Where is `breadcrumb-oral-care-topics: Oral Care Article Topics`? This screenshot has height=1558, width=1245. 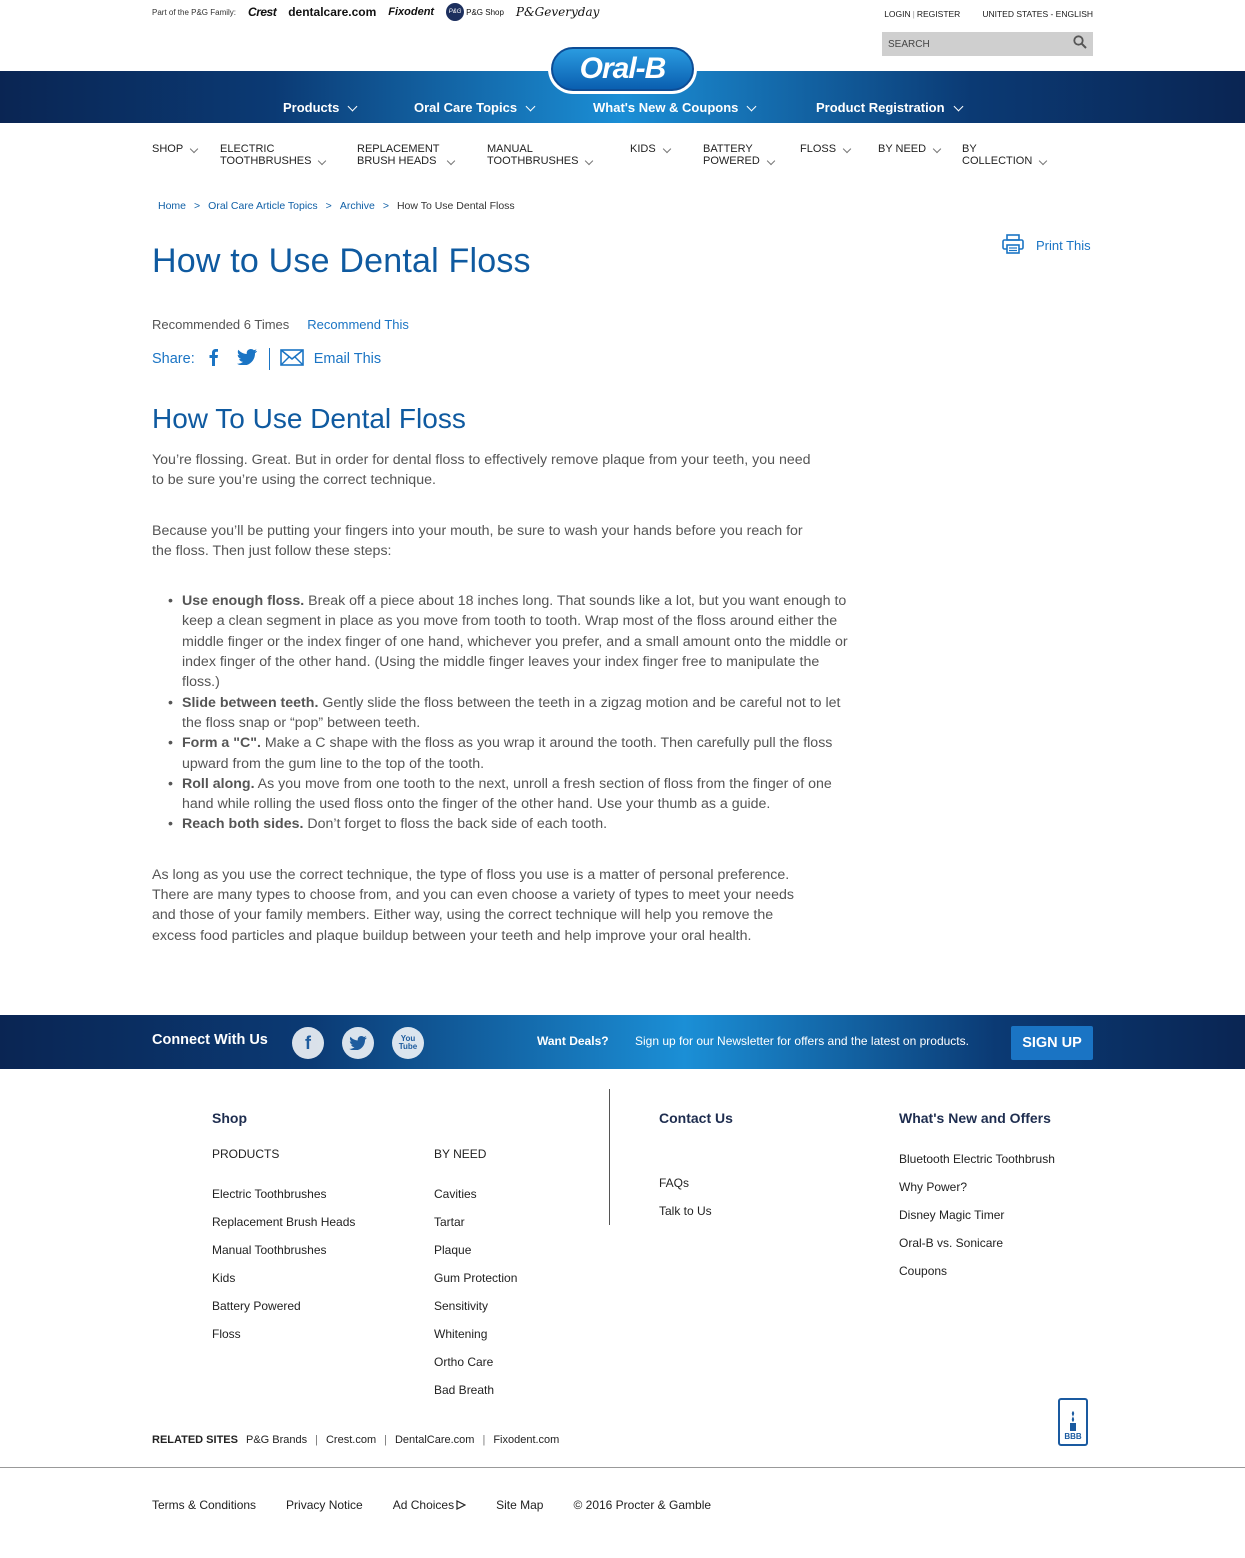 breadcrumb-oral-care-topics: Oral Care Article Topics is located at coordinates (263, 206).